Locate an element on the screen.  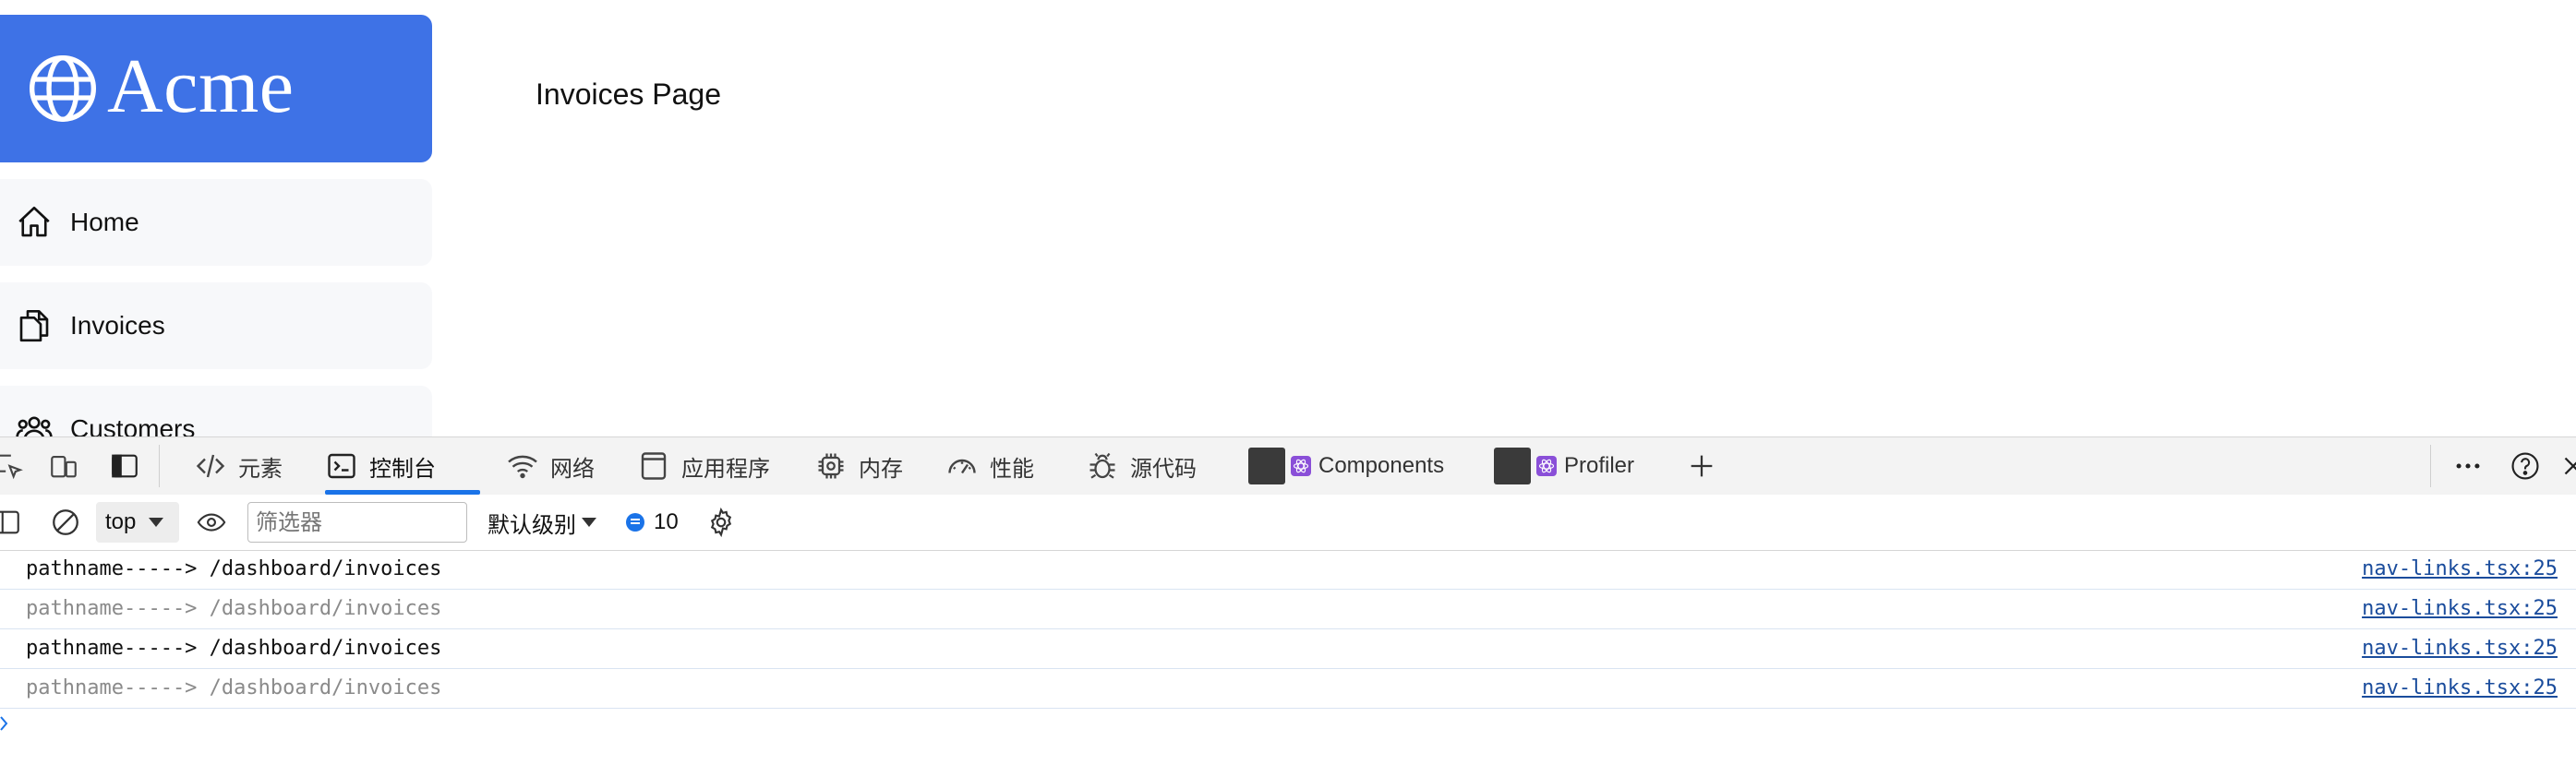
logo-text: Acme is located at coordinates (201, 86).